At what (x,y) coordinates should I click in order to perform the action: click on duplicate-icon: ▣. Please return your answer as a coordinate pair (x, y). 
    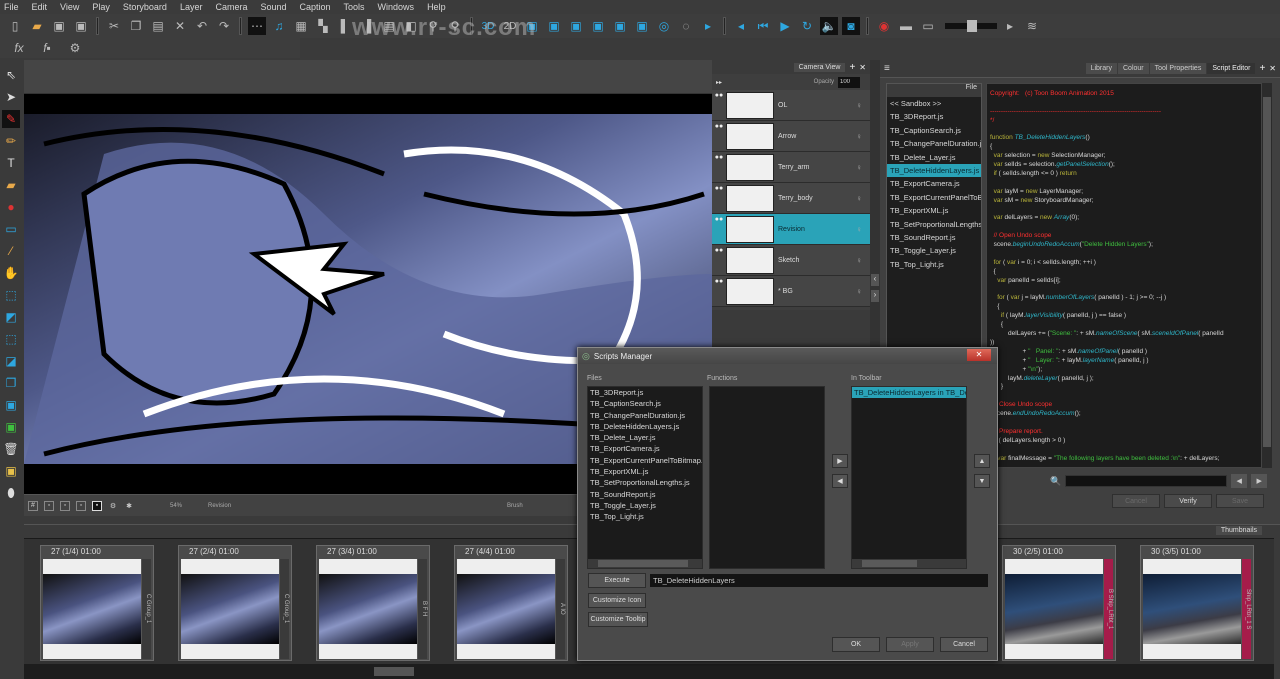
    Looking at the image, I should click on (598, 26).